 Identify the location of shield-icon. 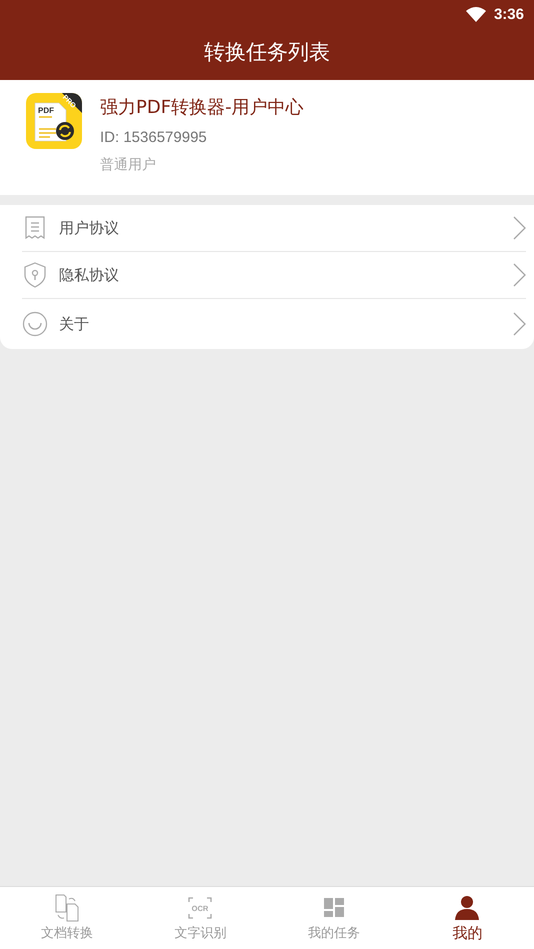
(35, 275).